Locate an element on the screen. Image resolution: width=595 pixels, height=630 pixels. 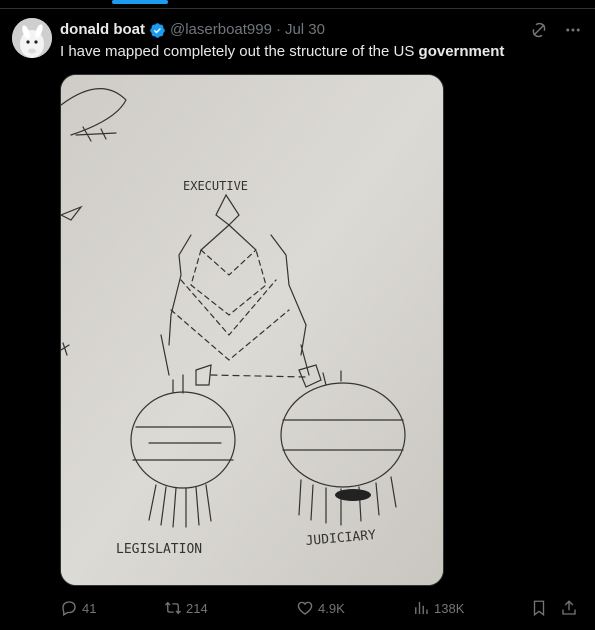
bookmark-button is located at coordinates (541, 608).